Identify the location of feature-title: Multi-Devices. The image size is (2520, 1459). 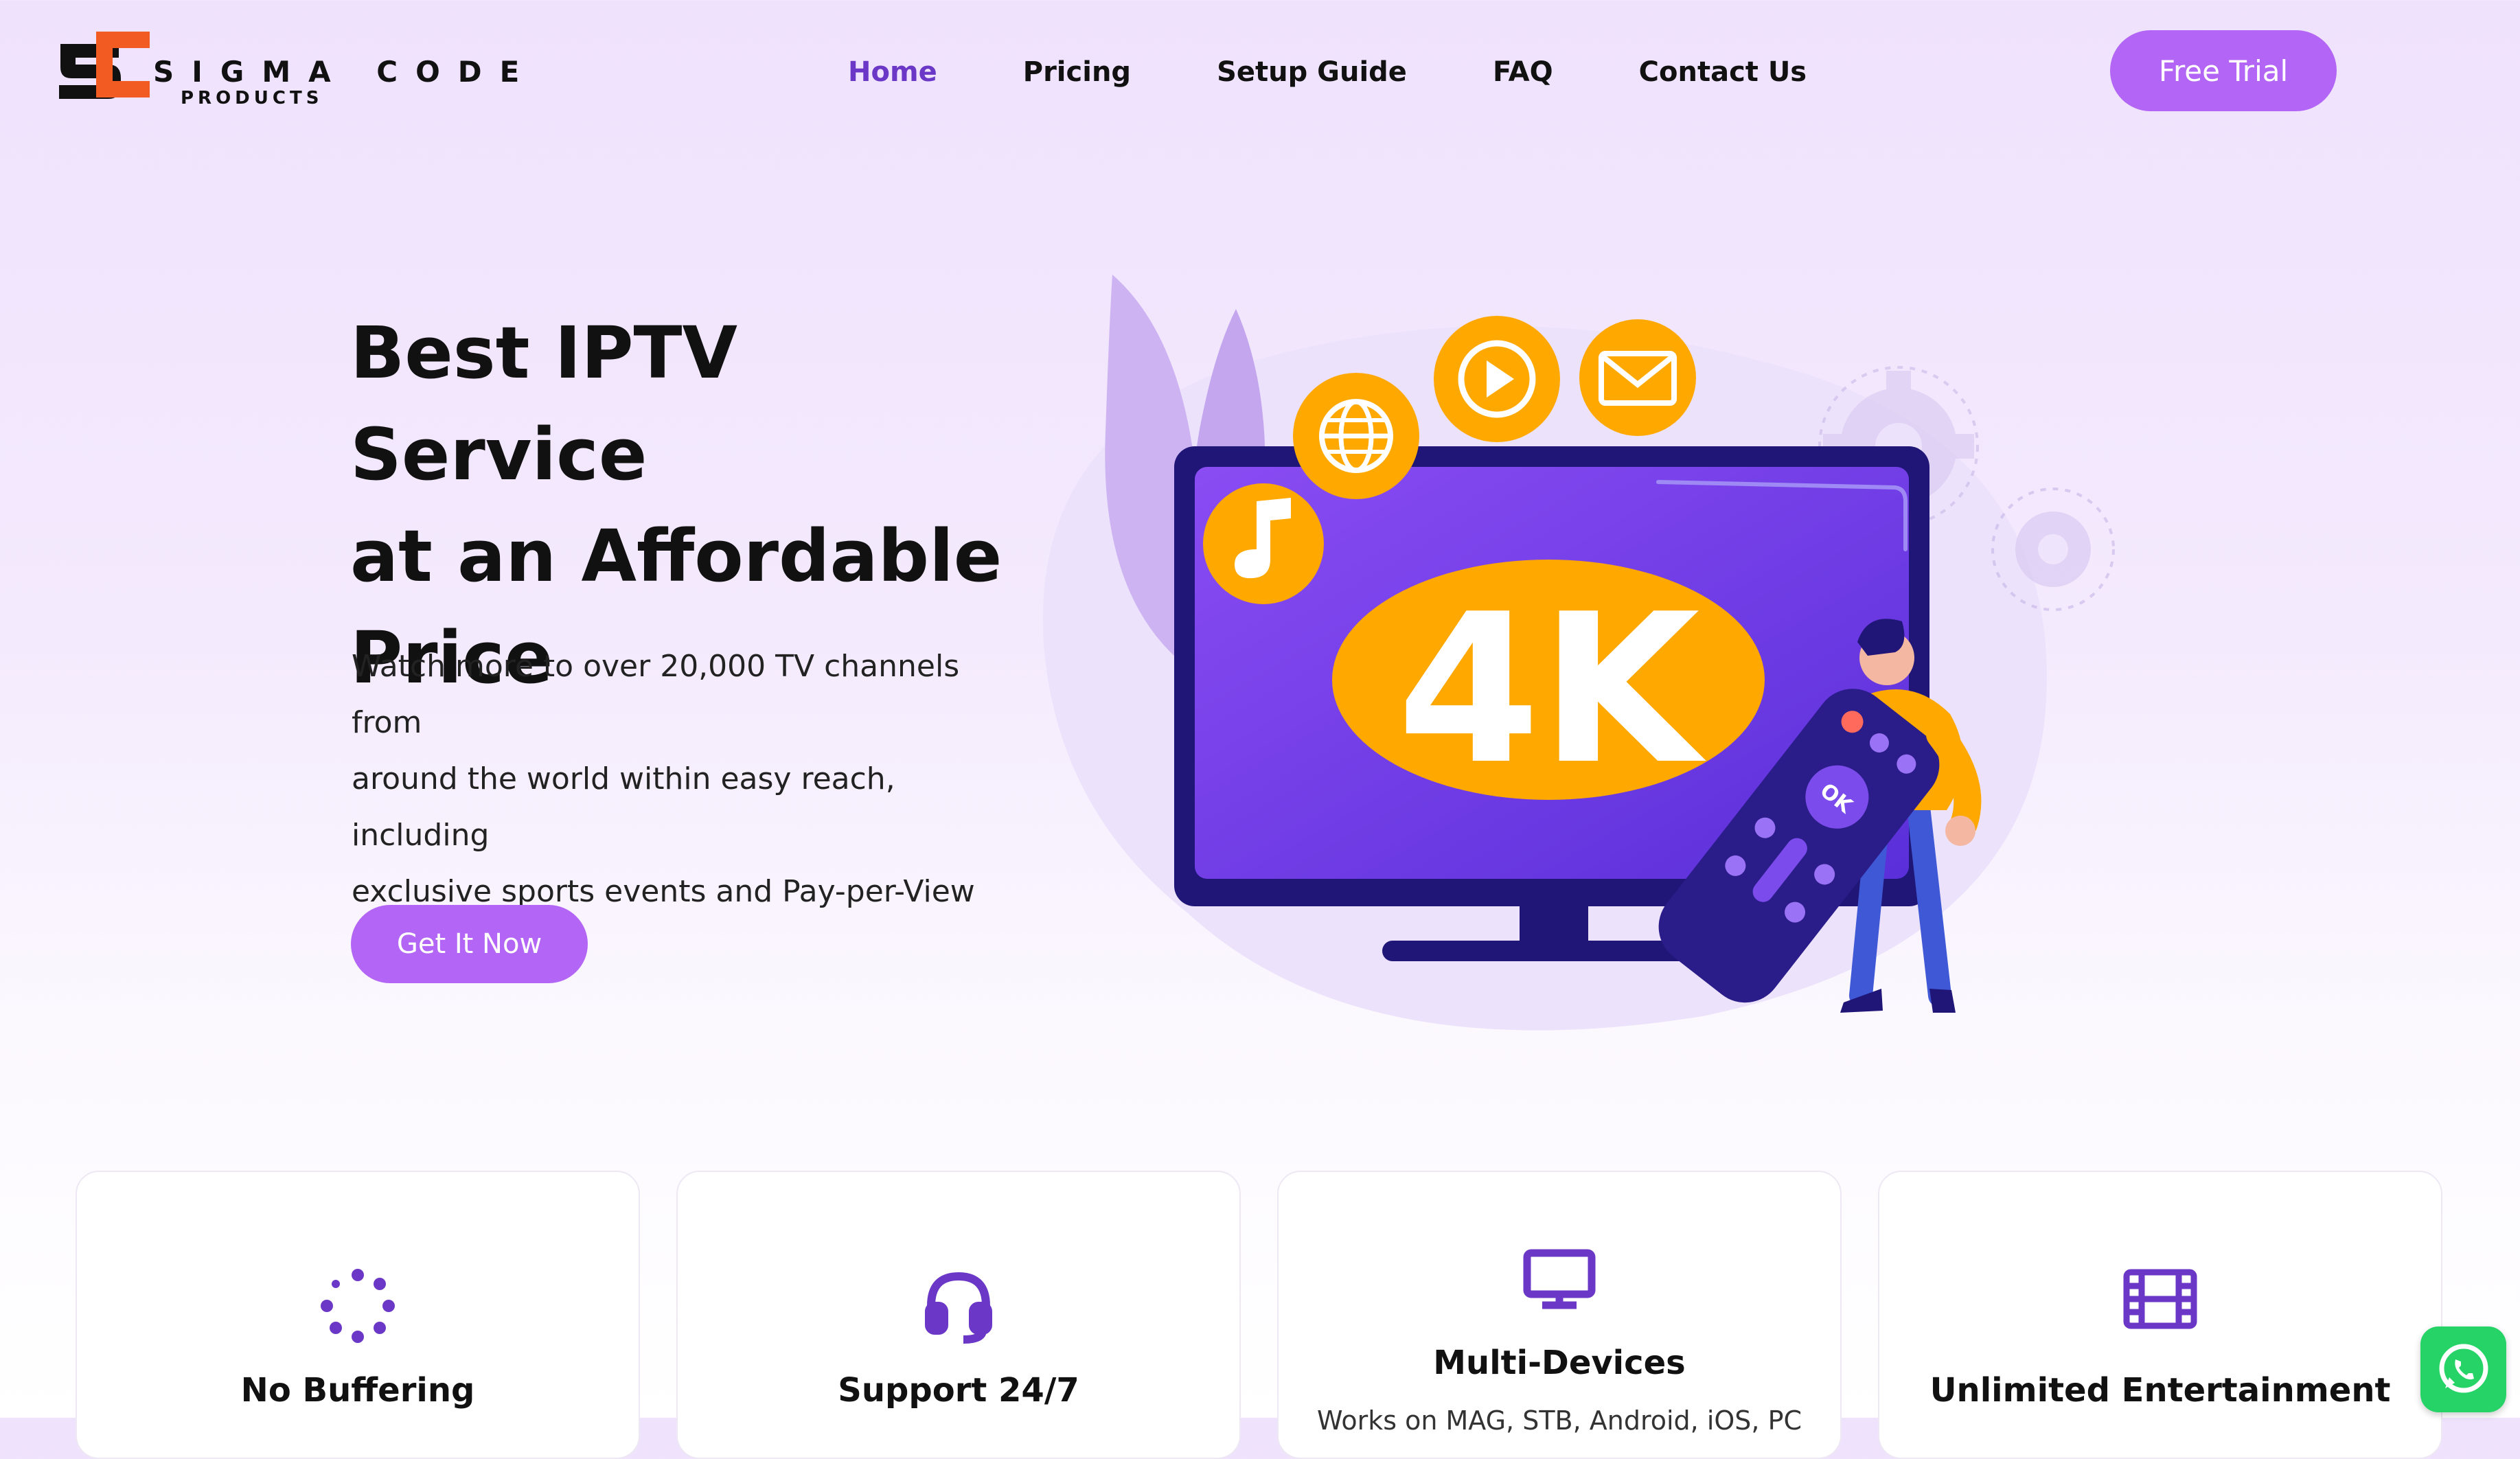
(1559, 1363).